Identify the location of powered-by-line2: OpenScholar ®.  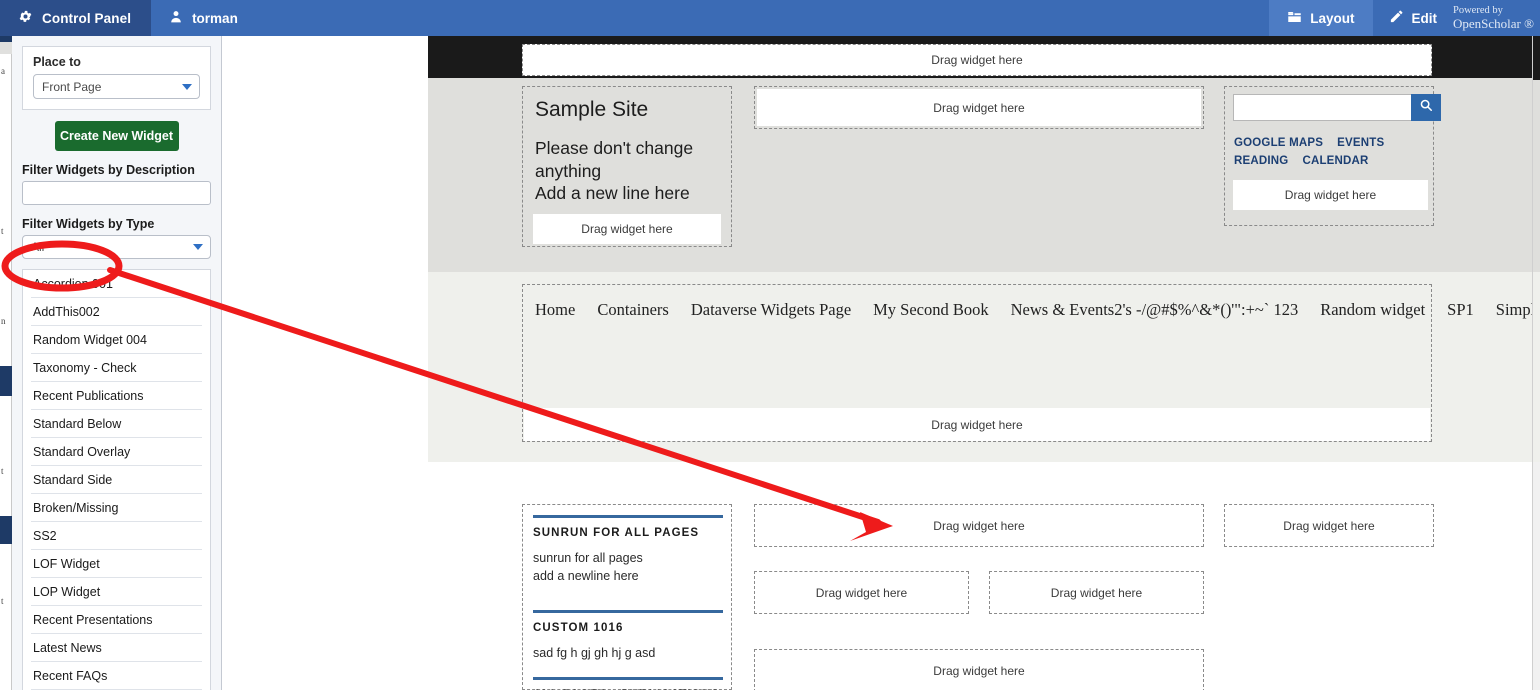
(1493, 23).